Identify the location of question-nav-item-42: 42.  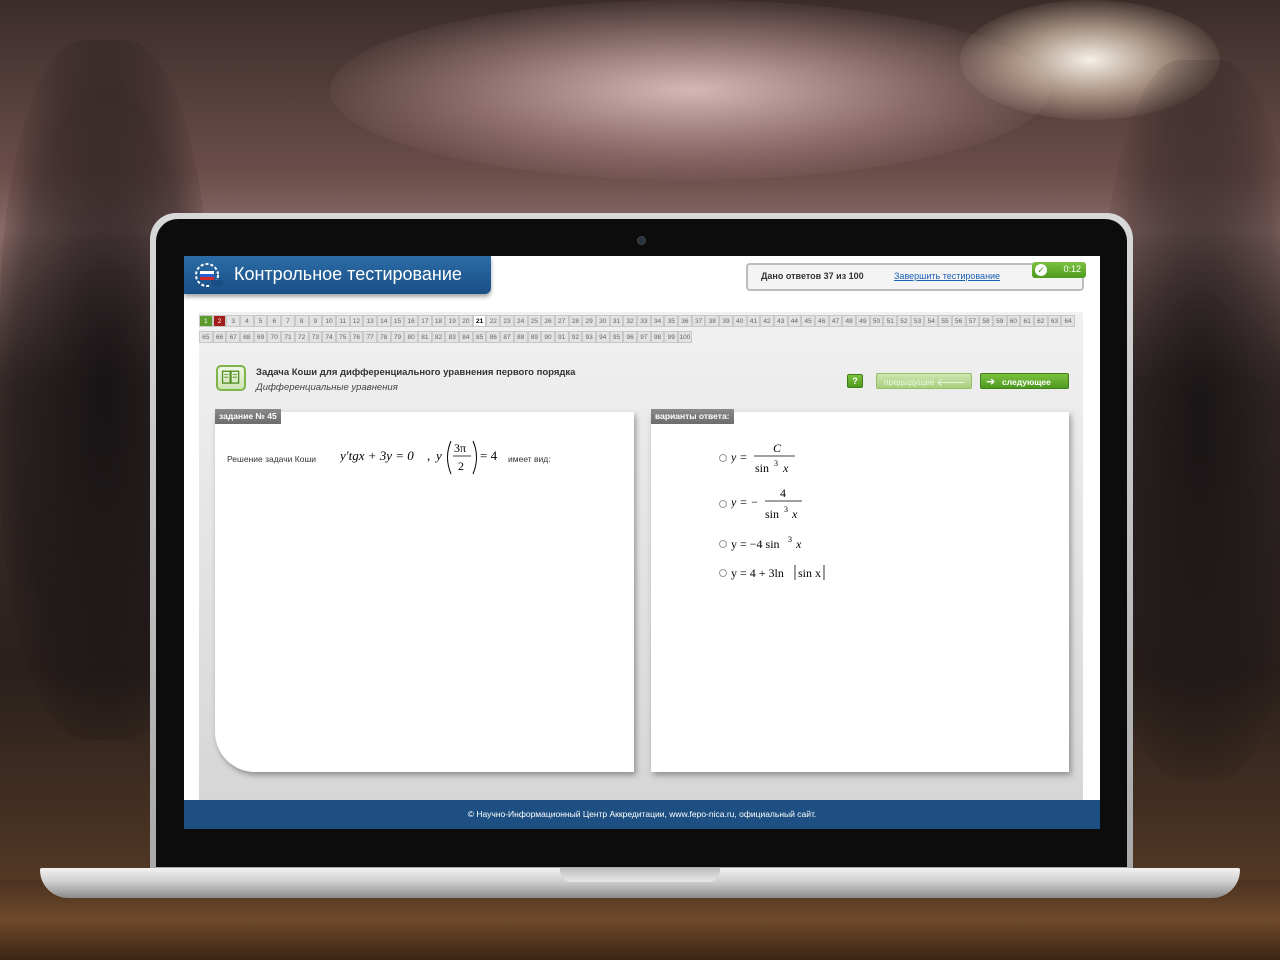
(767, 321).